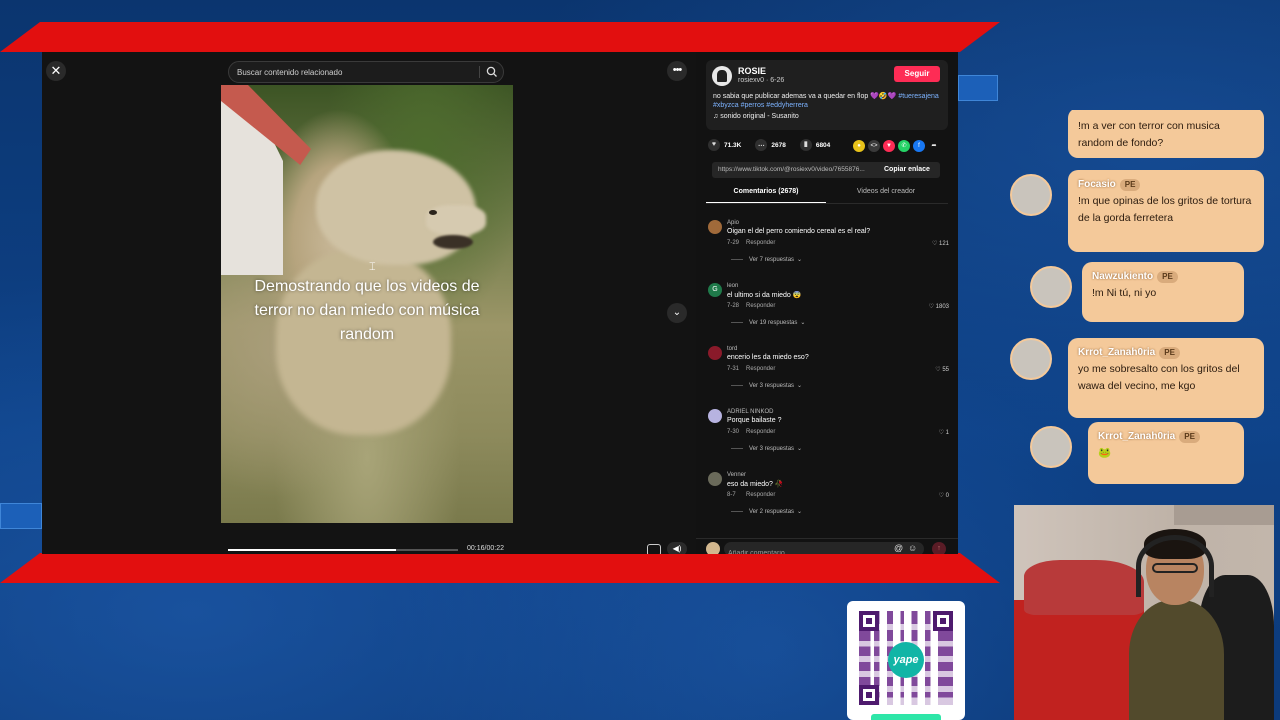 The image size is (1280, 720). I want to click on webcam-bed, so click(1079, 660).